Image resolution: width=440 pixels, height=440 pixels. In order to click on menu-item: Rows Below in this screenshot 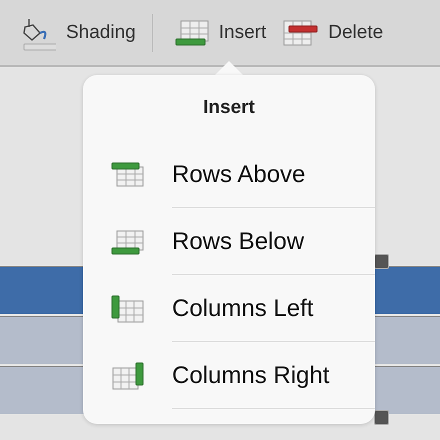, I will do `click(229, 241)`.